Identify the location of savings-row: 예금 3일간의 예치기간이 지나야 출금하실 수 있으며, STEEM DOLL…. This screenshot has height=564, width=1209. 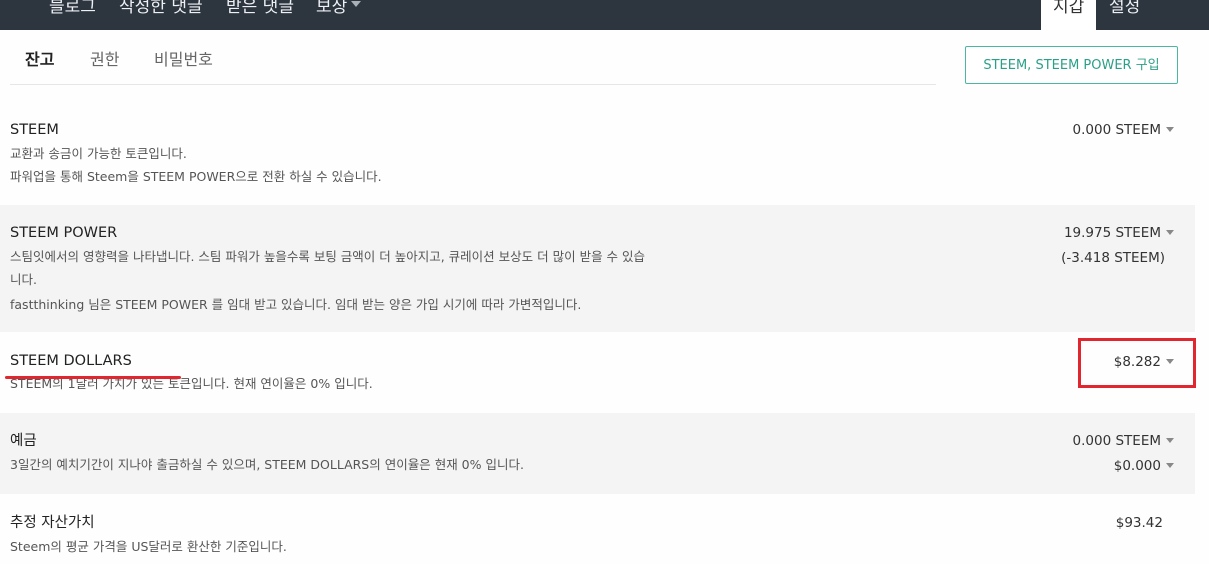
(597, 453).